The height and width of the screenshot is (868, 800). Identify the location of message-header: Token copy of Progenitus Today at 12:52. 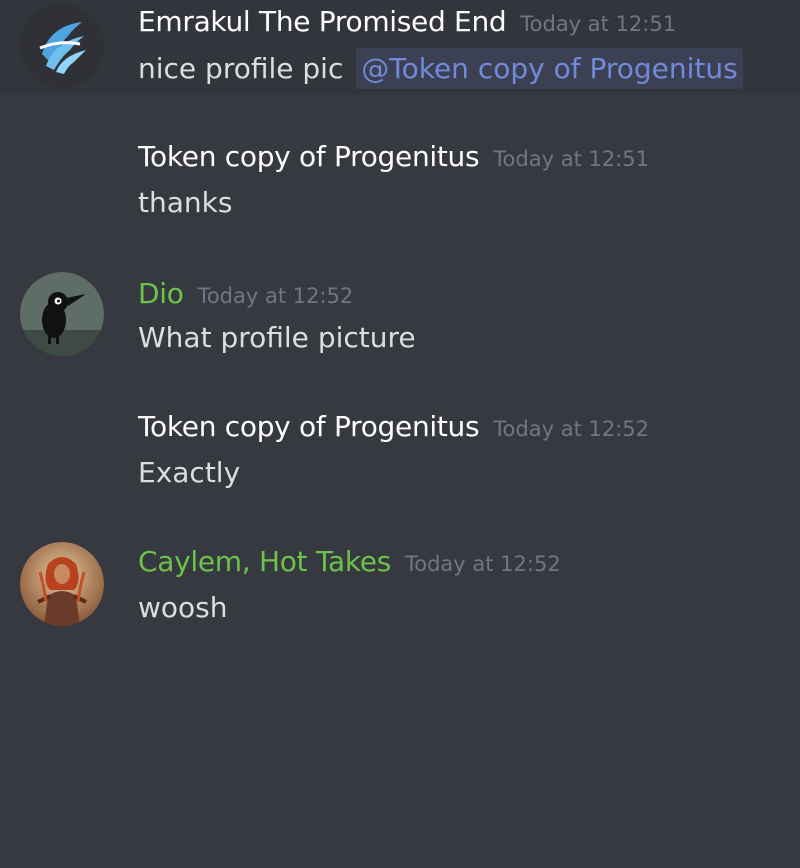
(393, 427).